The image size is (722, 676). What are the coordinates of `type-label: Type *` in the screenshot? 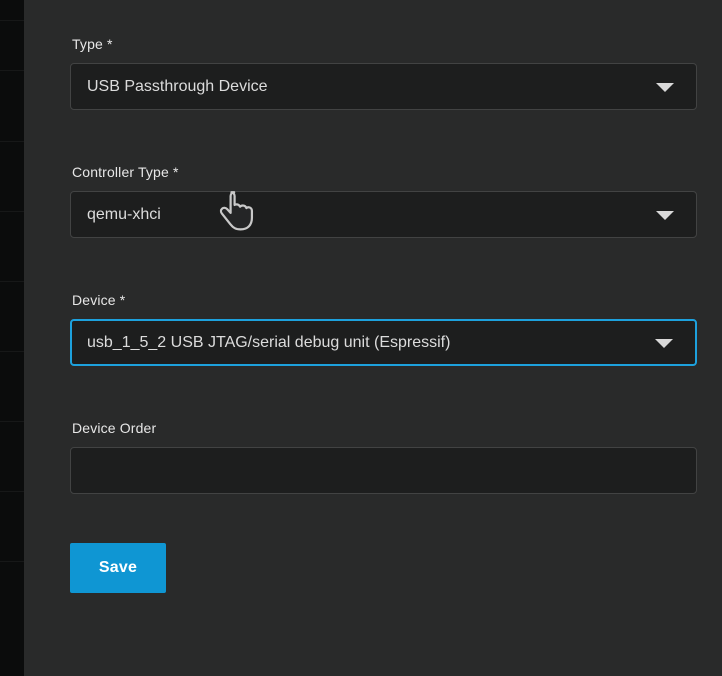 It's located at (92, 44).